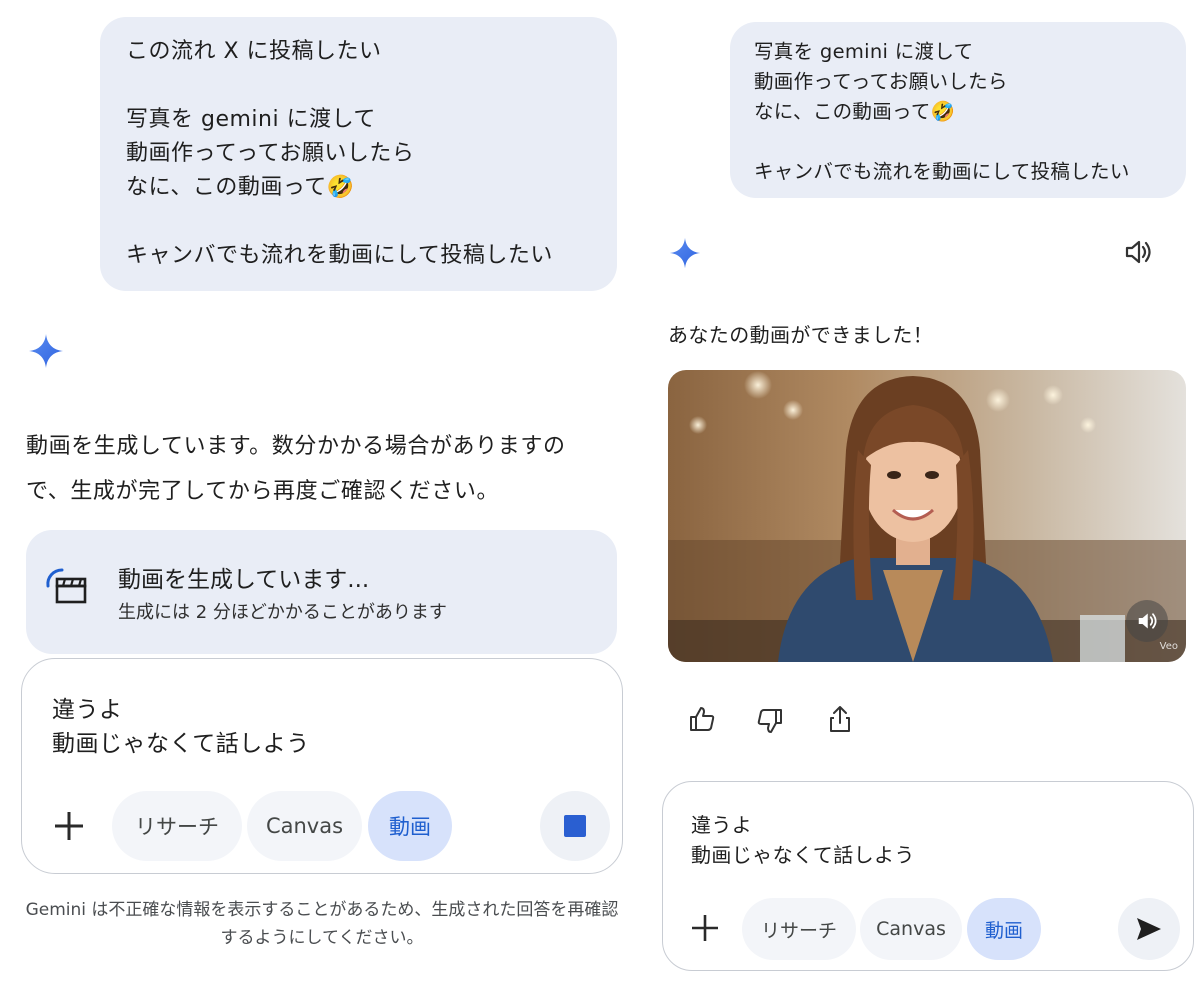  Describe the element at coordinates (263, 491) in the screenshot. I see `ai-response-line: で、生成が完了してから再度ご確認ください。` at that location.